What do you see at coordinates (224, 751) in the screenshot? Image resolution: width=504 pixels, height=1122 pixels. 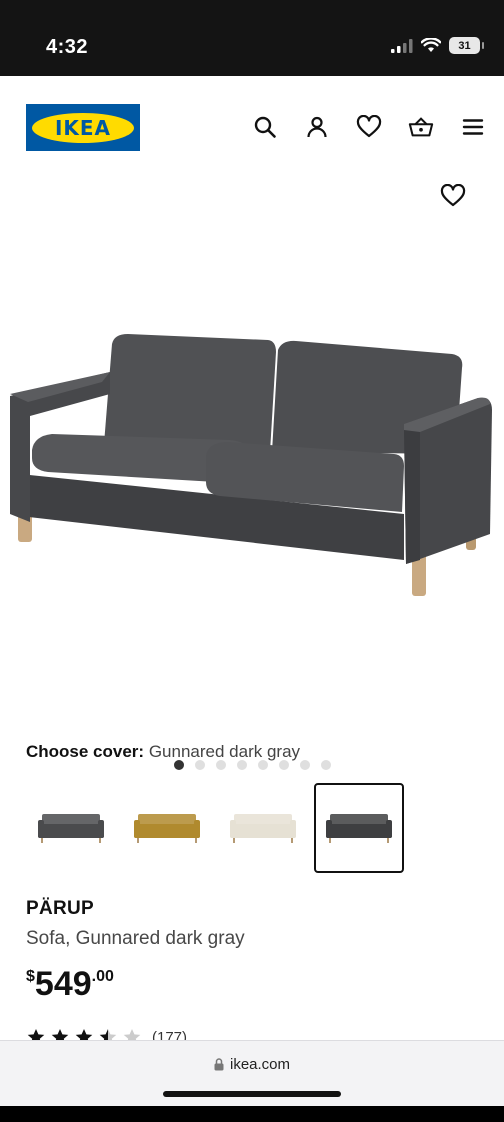 I see `cover-value: Gunnared dark gray` at bounding box center [224, 751].